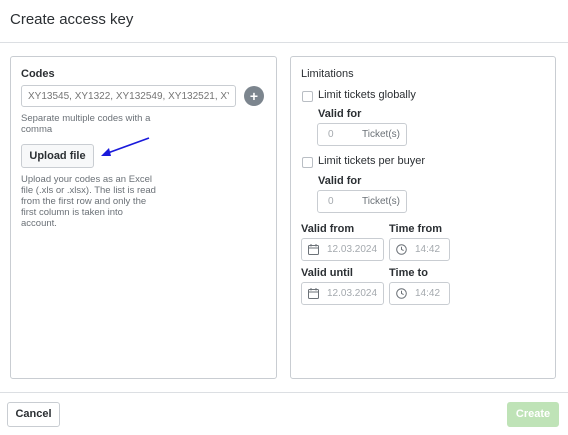  Describe the element at coordinates (72, 19) in the screenshot. I see `dialog-title: Create access key` at that location.